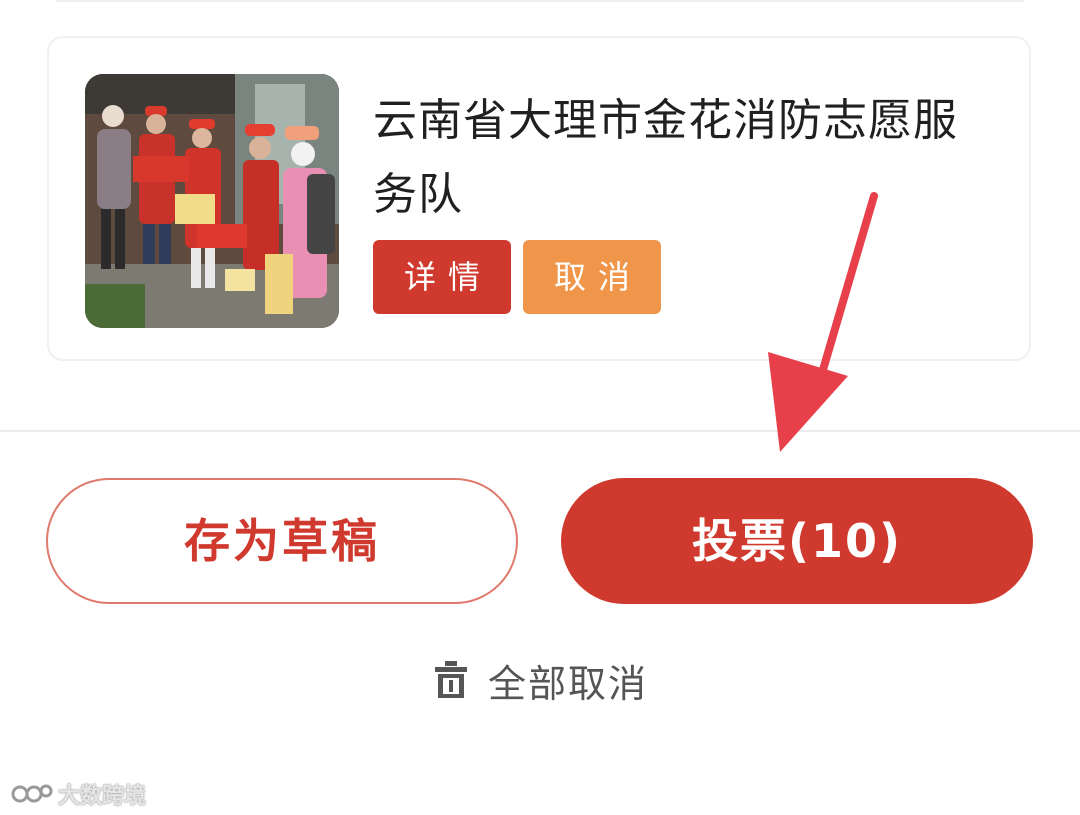 This screenshot has width=1080, height=815. I want to click on top-divider, so click(540, 1).